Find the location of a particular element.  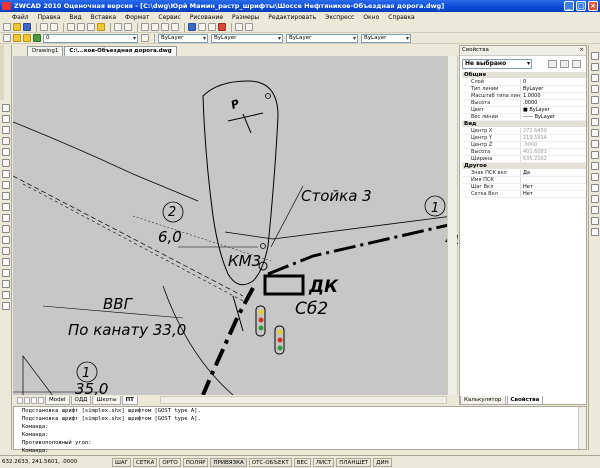

tab-pt: ПТ is located at coordinates (129, 400).